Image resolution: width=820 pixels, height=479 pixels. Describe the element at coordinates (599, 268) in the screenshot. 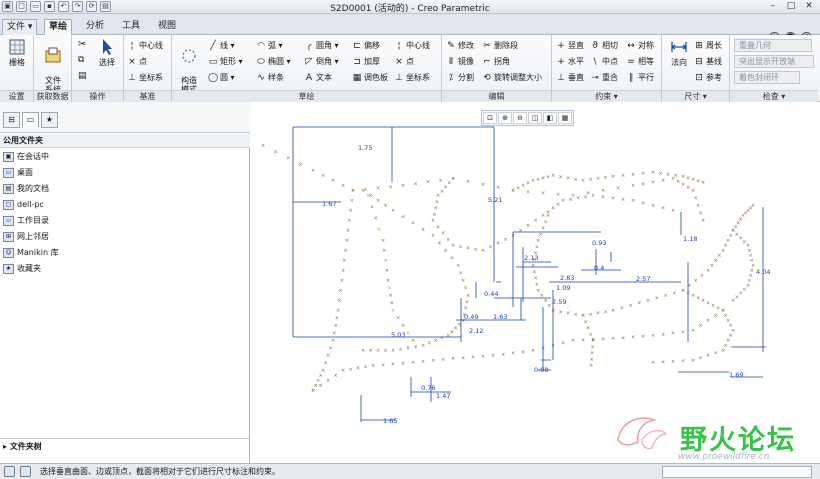

I see `dim-value: 0.4` at that location.